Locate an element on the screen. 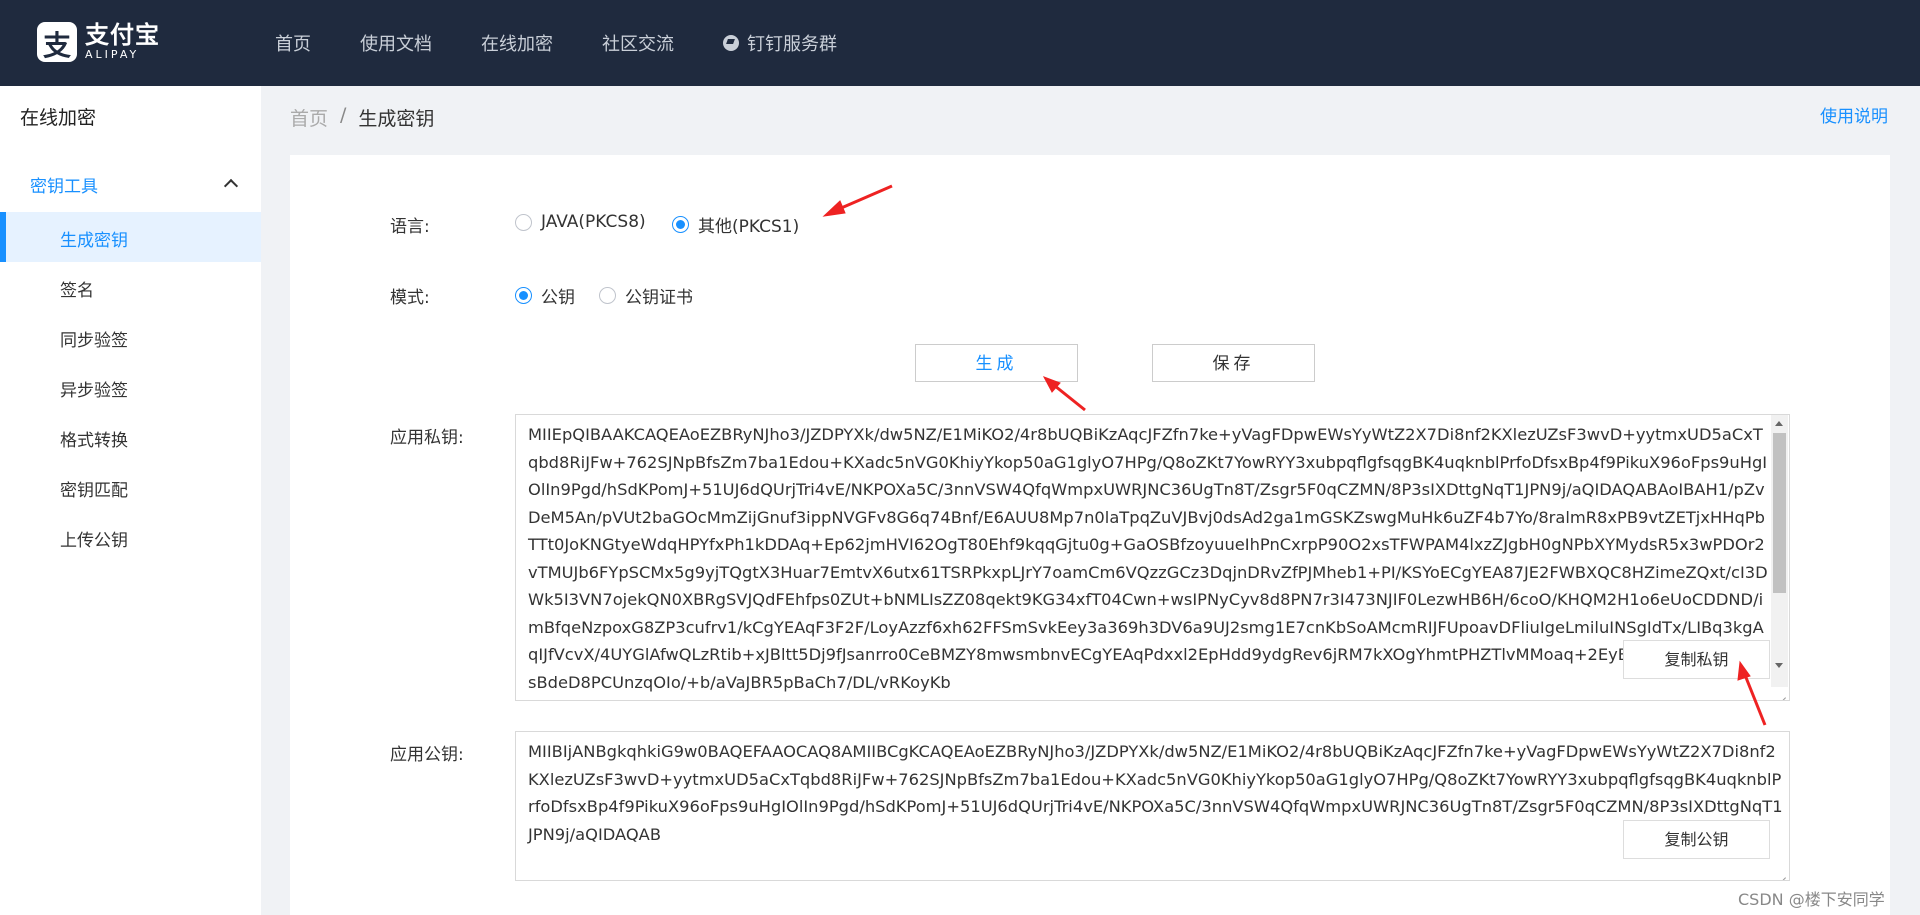 This screenshot has width=1920, height=915. watermark: CSDN @楼下安同学 is located at coordinates (1811, 899).